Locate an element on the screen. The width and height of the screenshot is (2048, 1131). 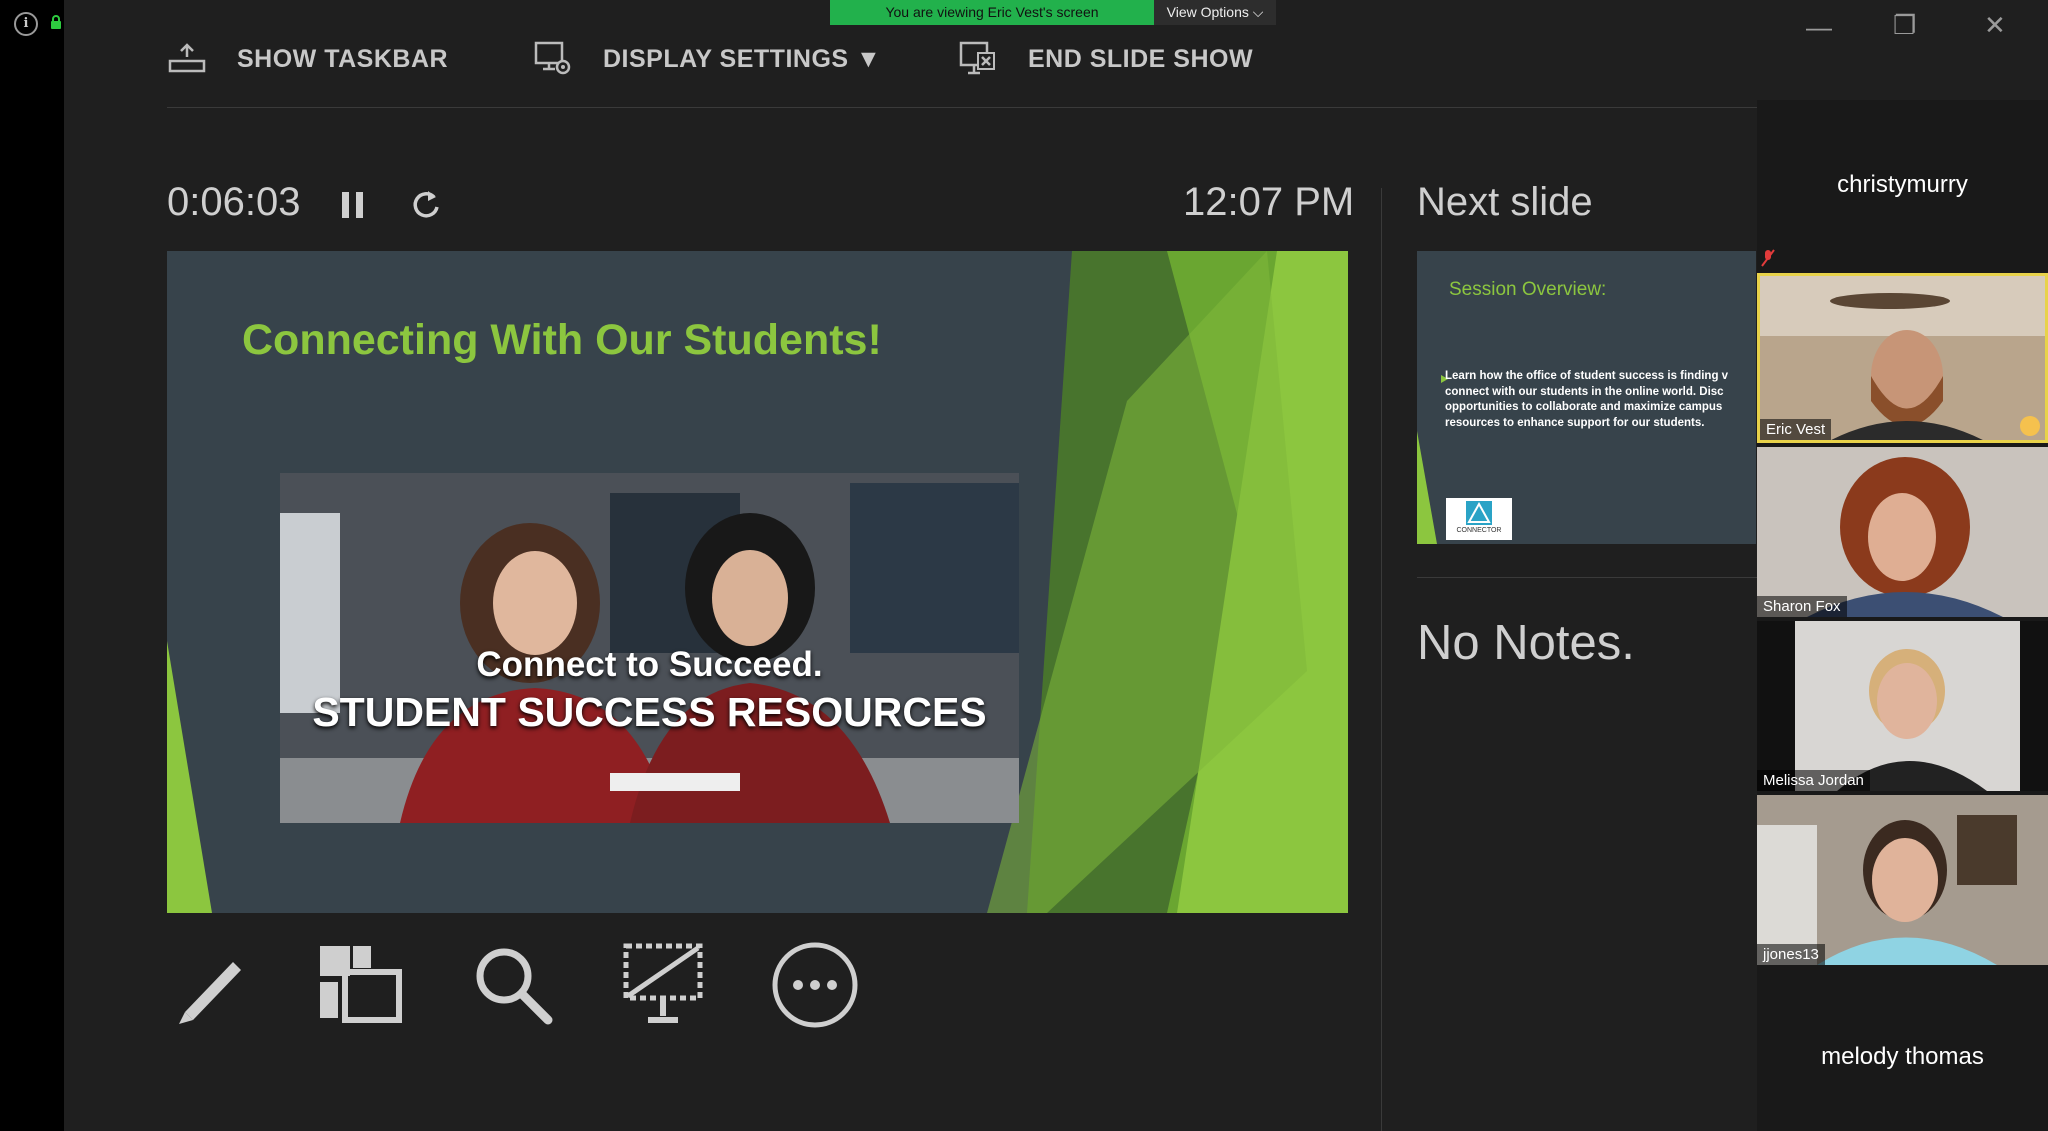
melissa-jordan-video is located at coordinates (1902, 706).